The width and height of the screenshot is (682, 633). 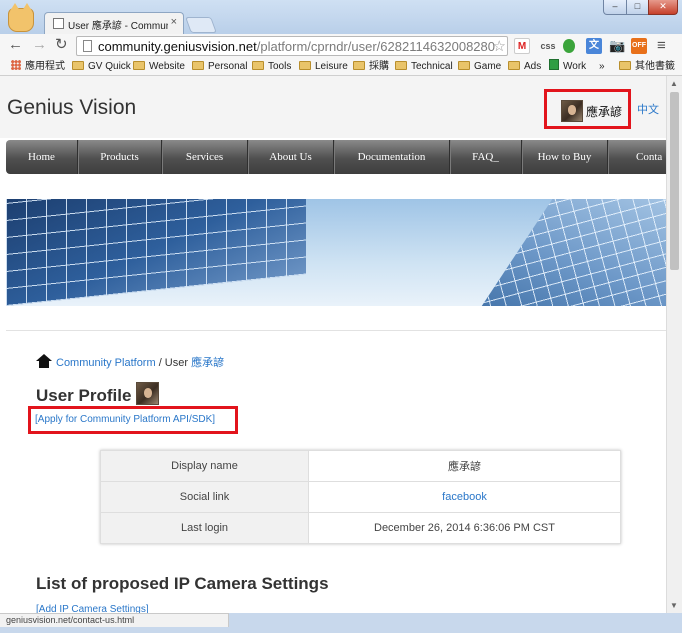 I want to click on bookmark-label: Technical, so click(x=432, y=66).